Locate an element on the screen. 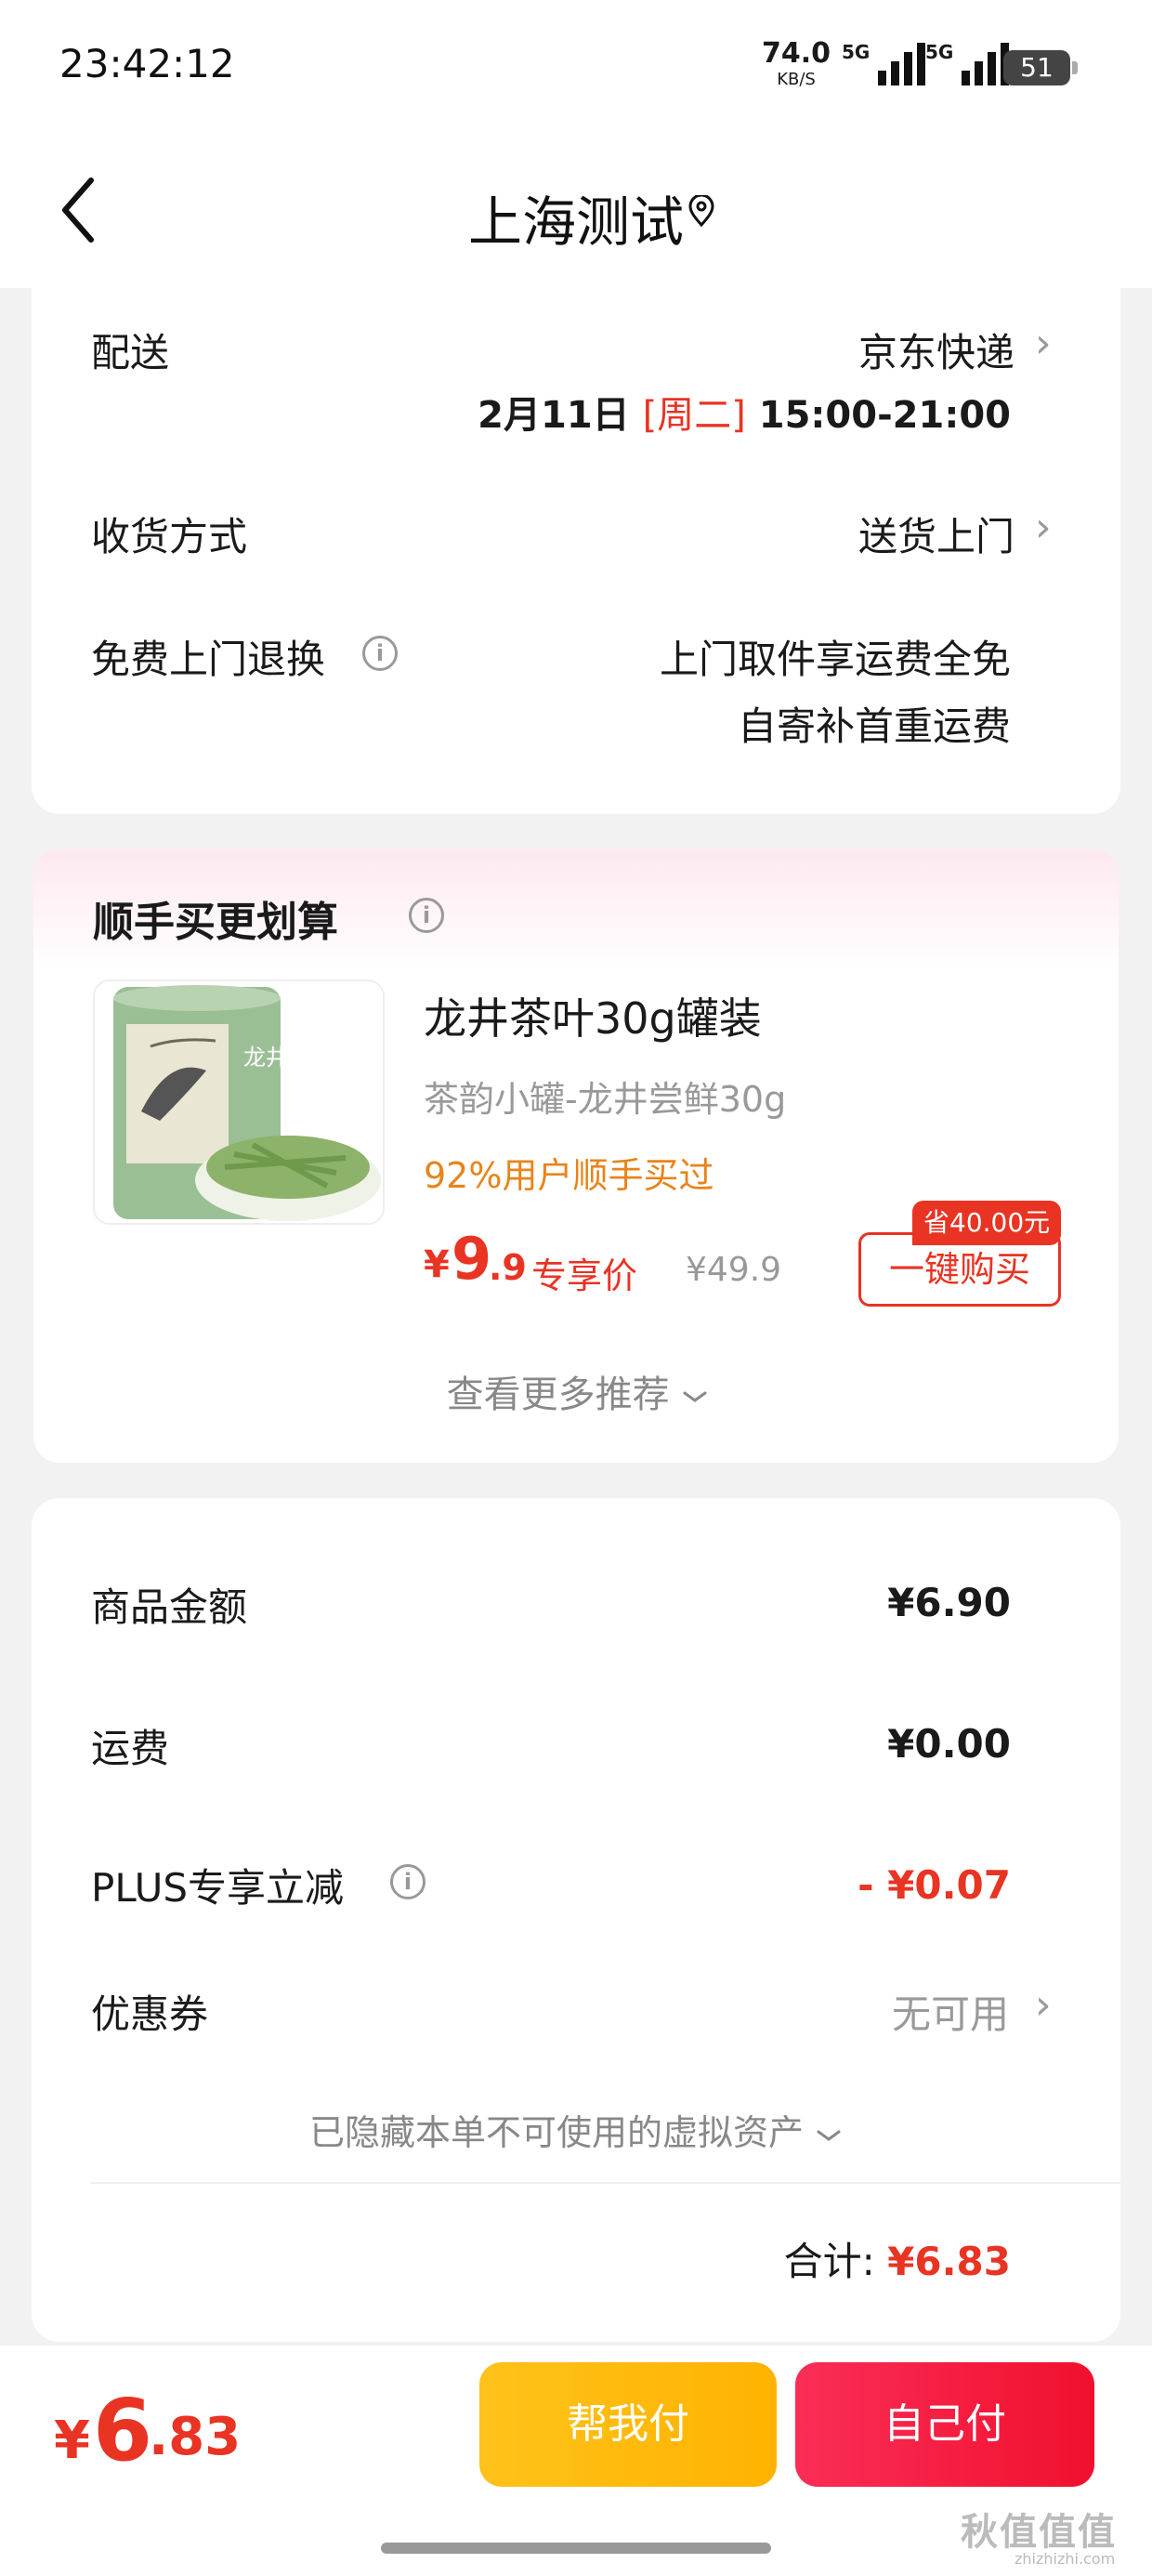  network-speed-unit: KB/S is located at coordinates (796, 79).